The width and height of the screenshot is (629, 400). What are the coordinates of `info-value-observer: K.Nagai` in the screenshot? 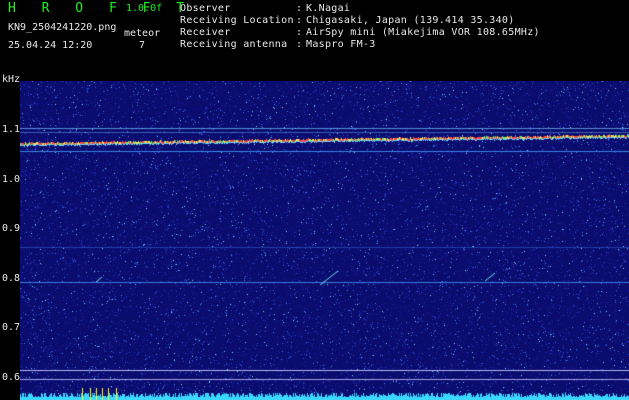 It's located at (328, 8).